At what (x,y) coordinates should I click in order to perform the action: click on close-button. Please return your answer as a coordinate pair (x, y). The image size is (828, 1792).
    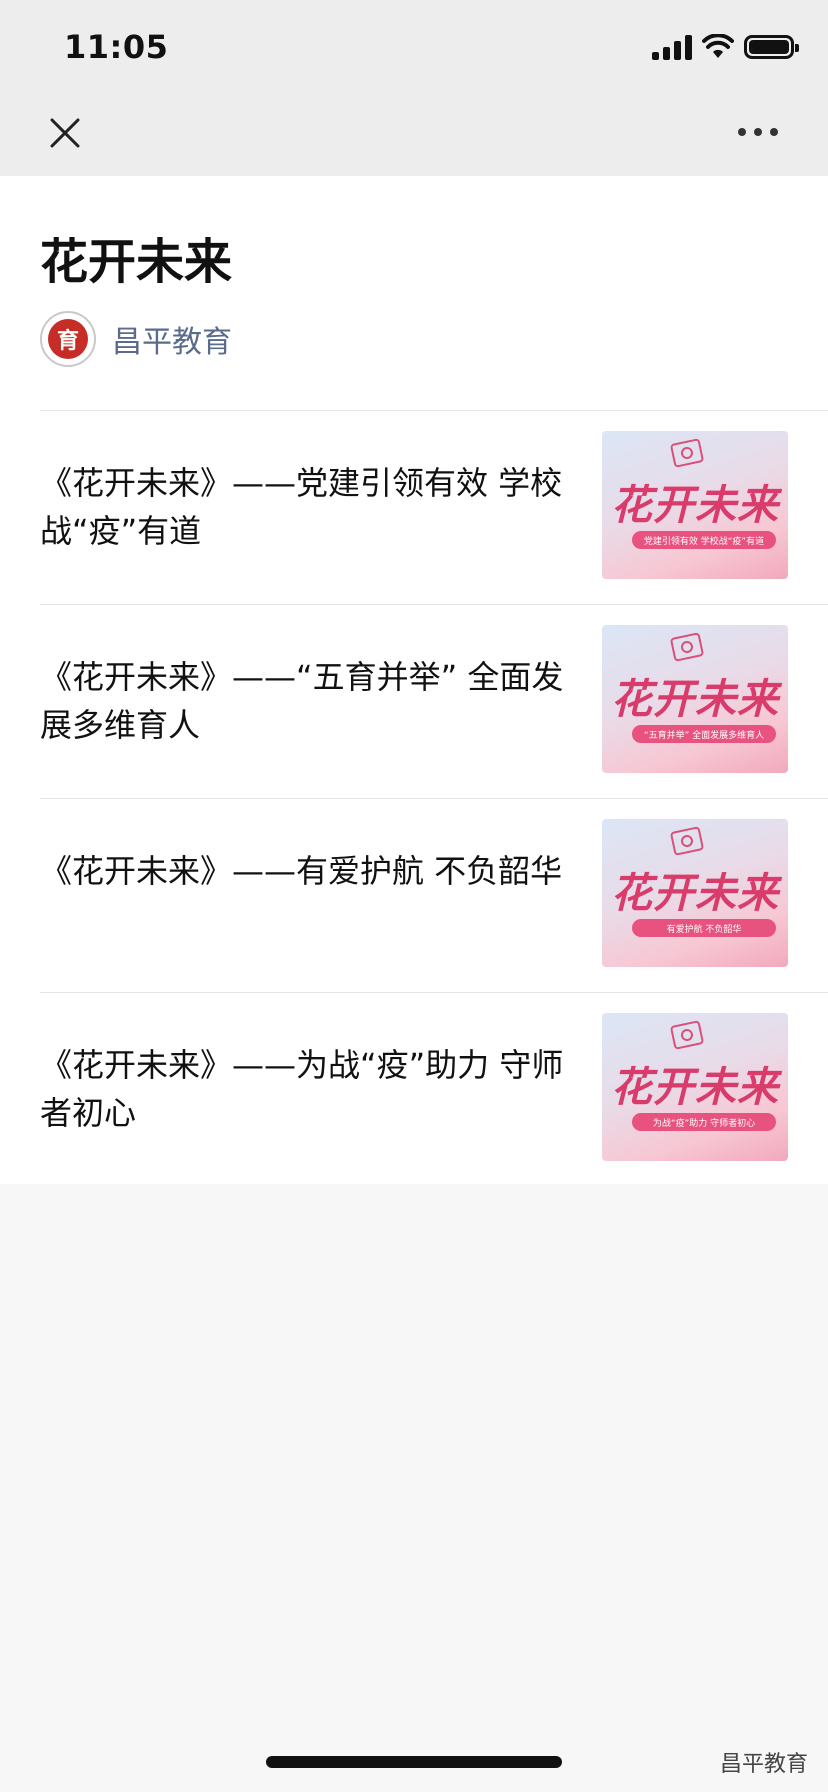
    Looking at the image, I should click on (65, 133).